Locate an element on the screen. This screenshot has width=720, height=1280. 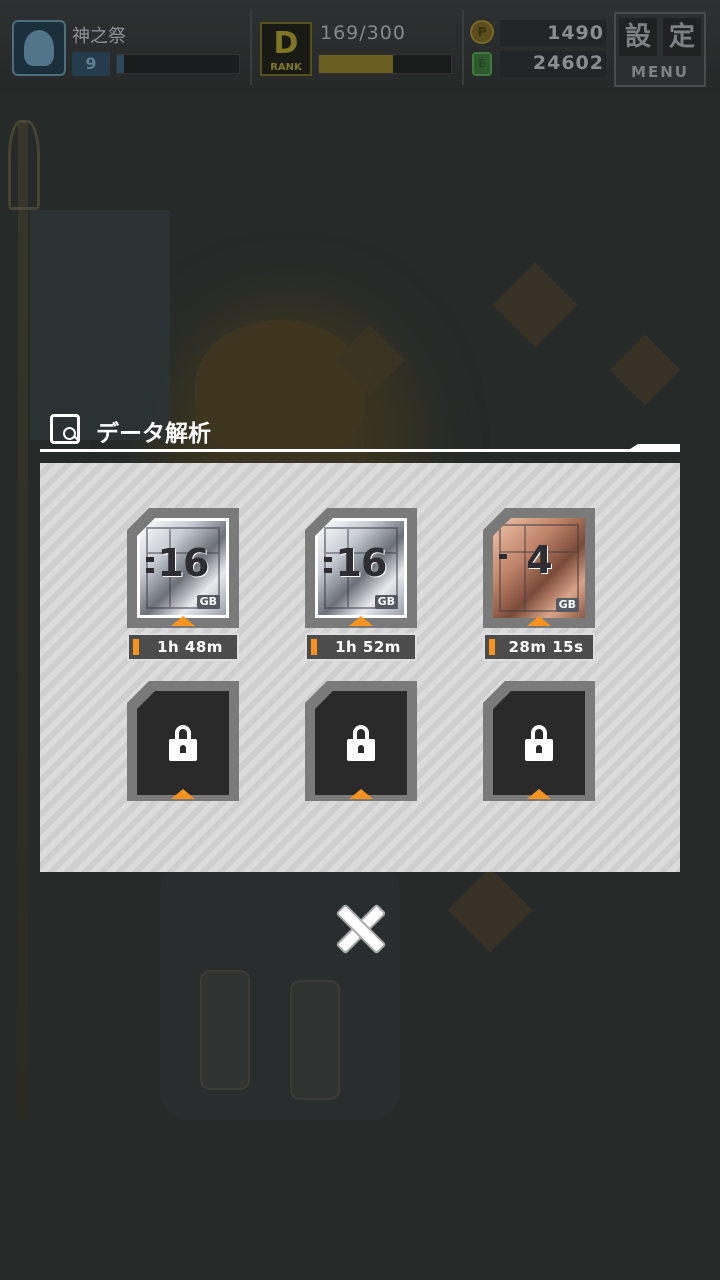
slot-timer: 28m 15s is located at coordinates (539, 647).